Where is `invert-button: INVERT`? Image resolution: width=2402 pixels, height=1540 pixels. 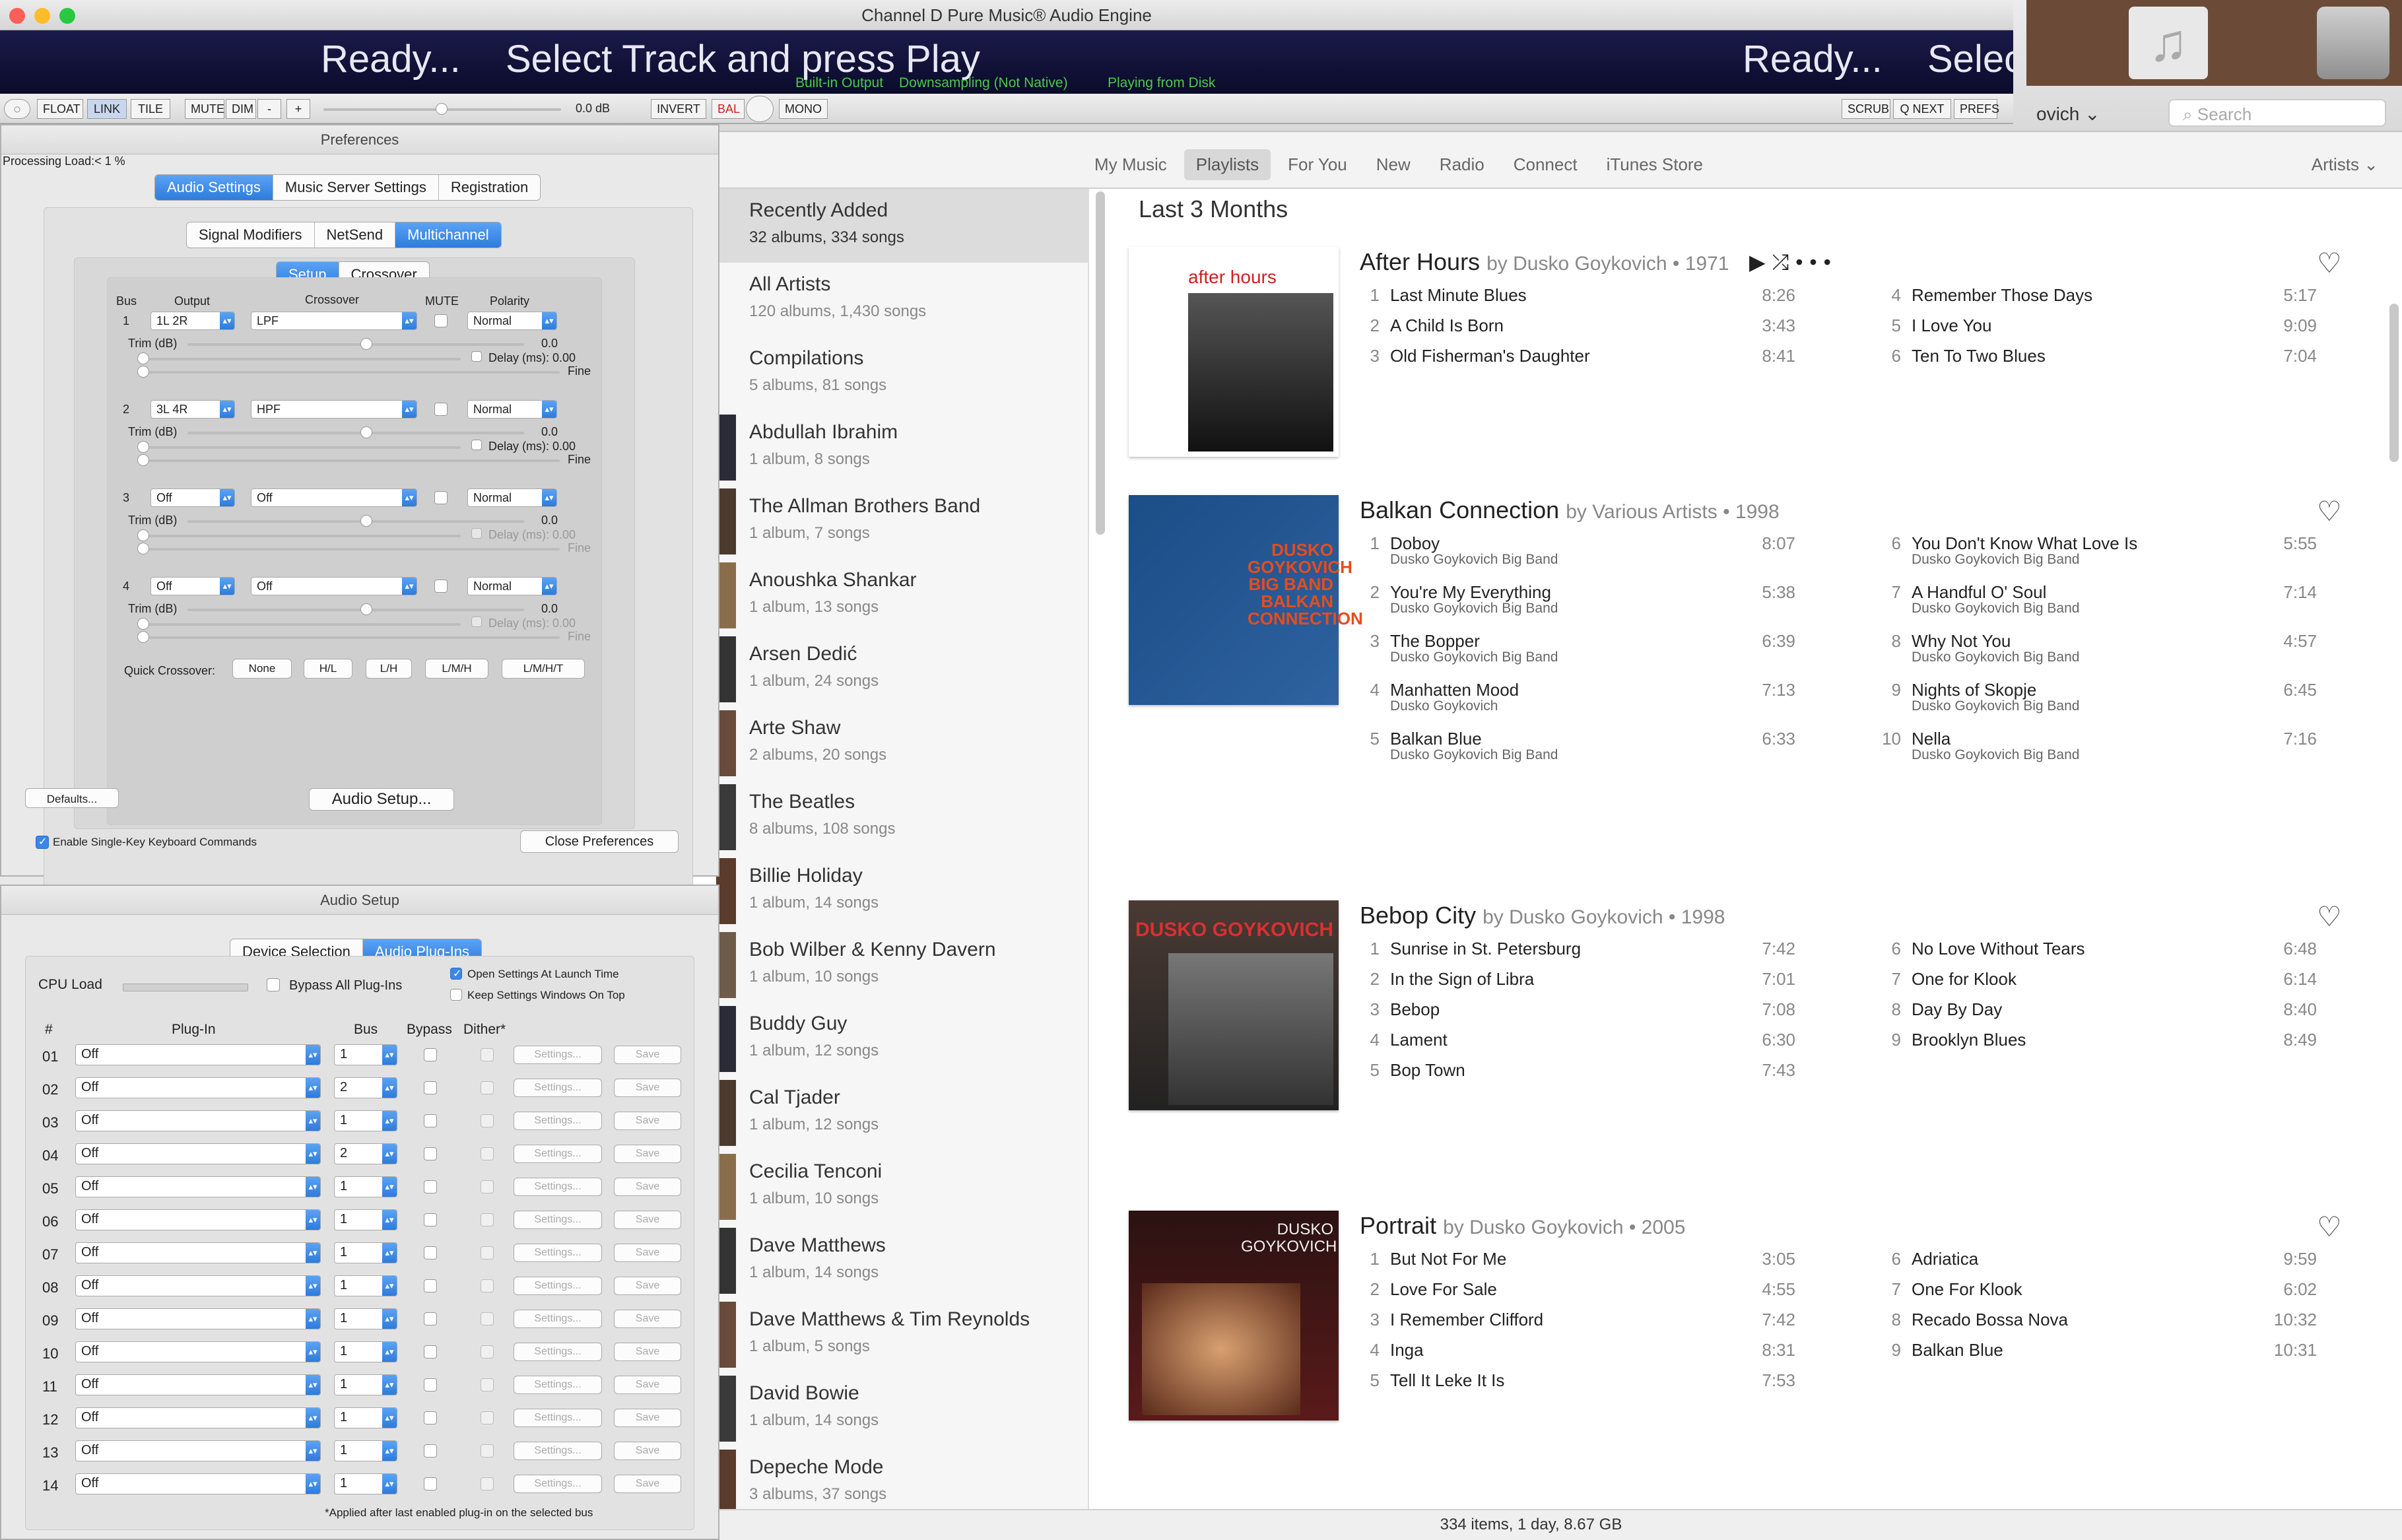
invert-button: INVERT is located at coordinates (678, 109).